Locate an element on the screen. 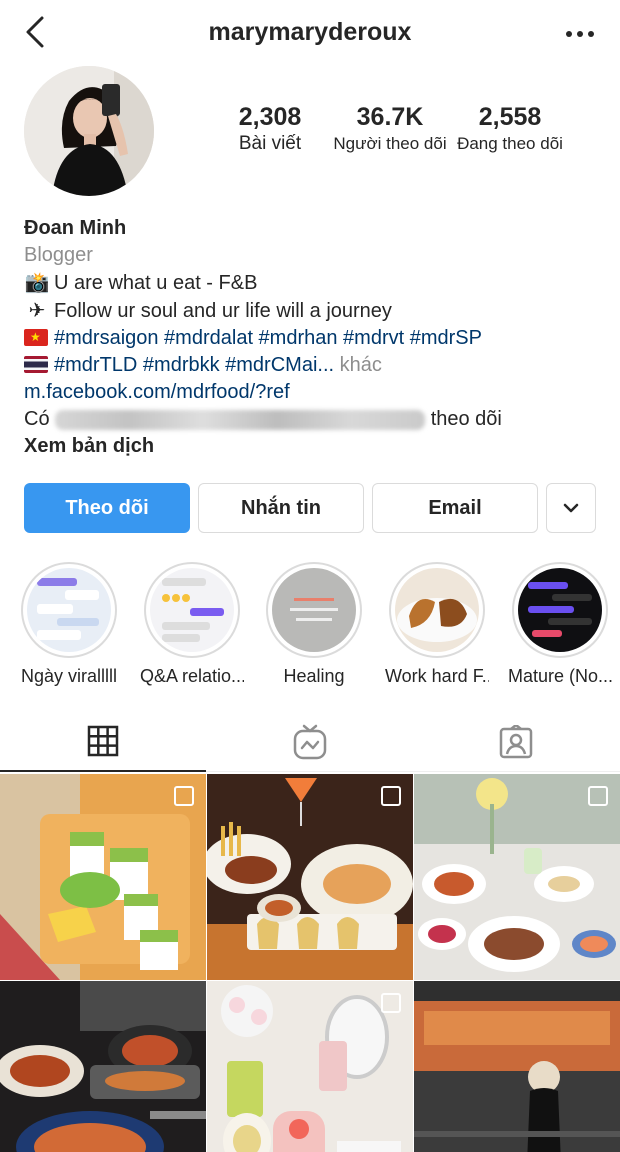  top-bar: marymaryderoux is located at coordinates (310, 33).